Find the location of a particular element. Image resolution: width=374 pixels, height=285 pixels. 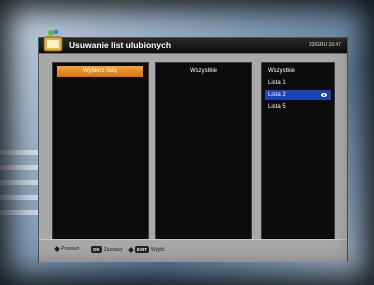

hint-ok: OK Zaznacz is located at coordinates (107, 249).